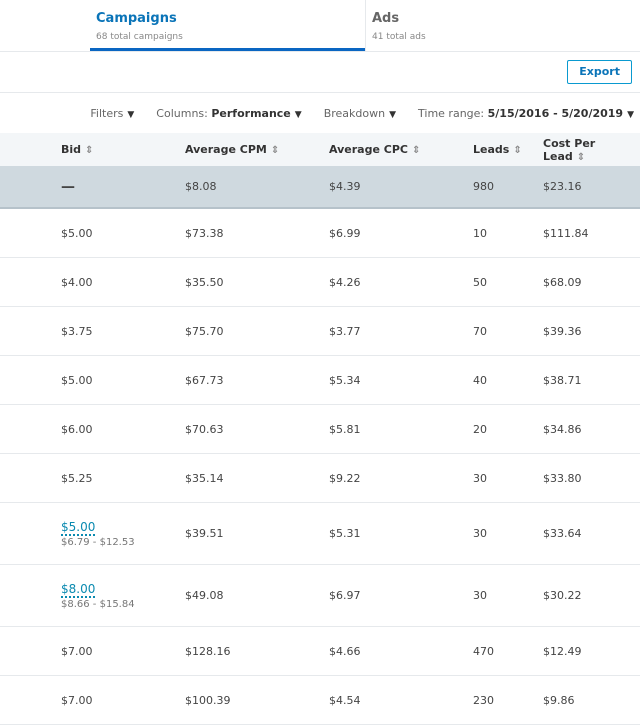 Image resolution: width=640 pixels, height=725 pixels. I want to click on bid-range: $6.79 - $12.53, so click(98, 542).